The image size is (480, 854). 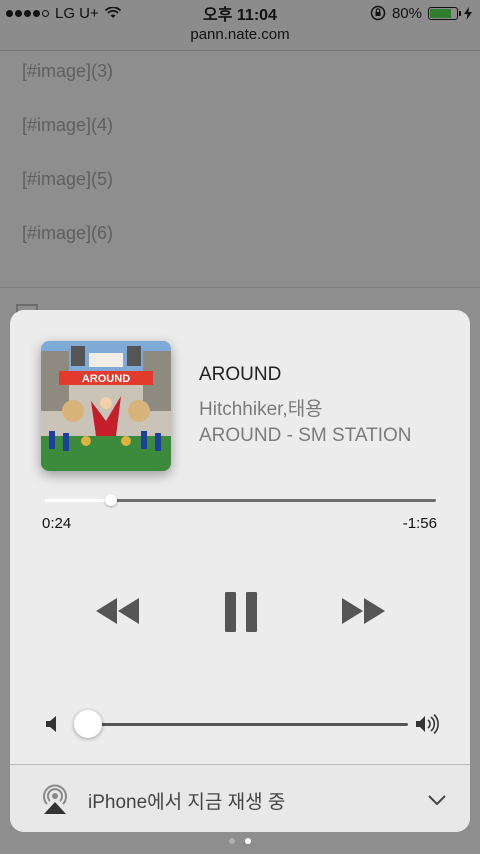 I want to click on remaining-time: -1:56, so click(x=419, y=523).